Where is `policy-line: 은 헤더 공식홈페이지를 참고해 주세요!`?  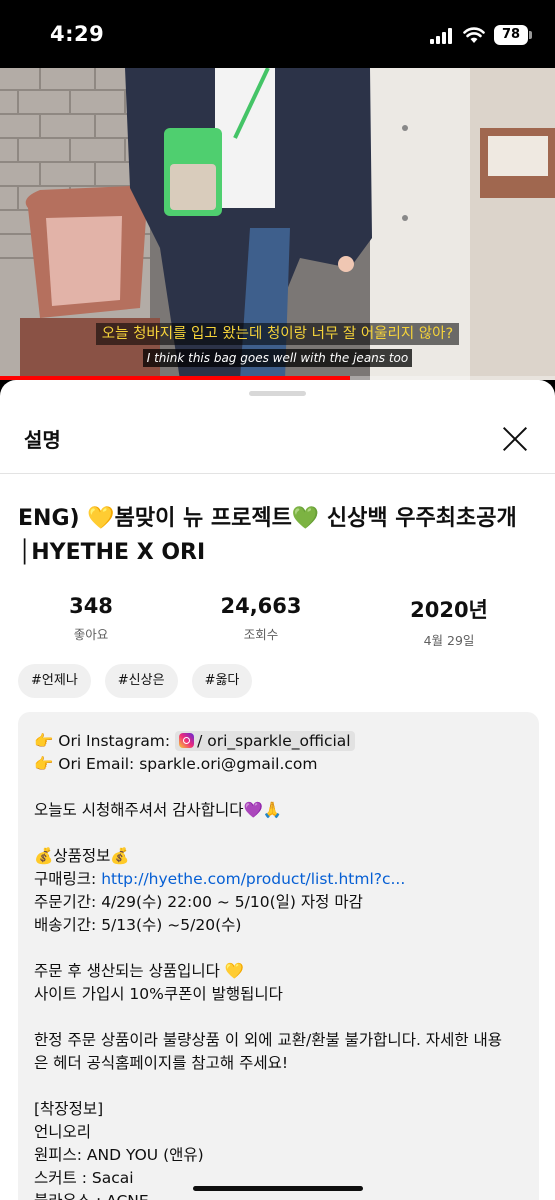
policy-line: 은 헤더 공식홈페이지를 참고해 주세요! is located at coordinates (161, 1063).